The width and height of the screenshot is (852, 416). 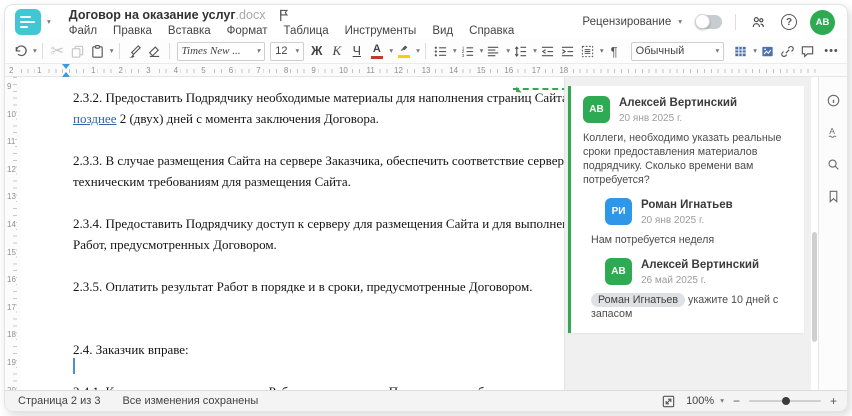 What do you see at coordinates (49, 22) in the screenshot?
I see `app-menu-caret-icon: ▾` at bounding box center [49, 22].